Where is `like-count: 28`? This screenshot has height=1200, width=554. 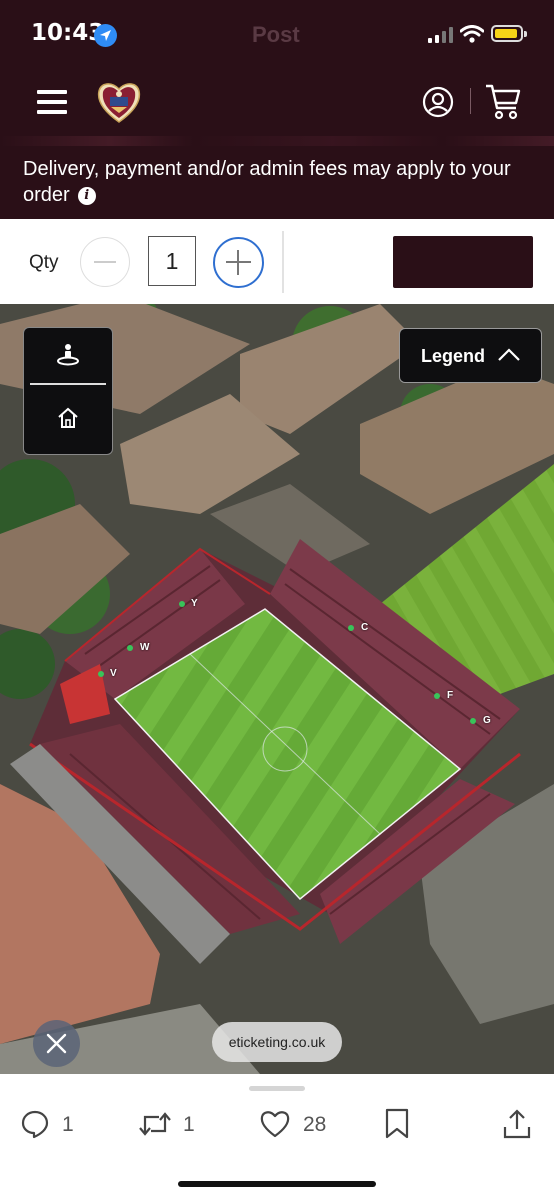
like-count: 28 is located at coordinates (315, 1124).